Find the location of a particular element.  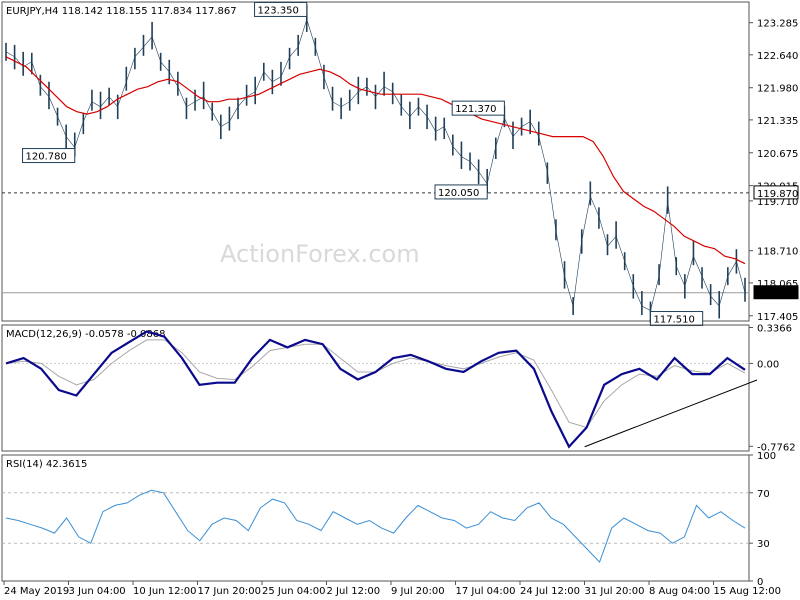

price-tick-label: 120.675 is located at coordinates (777, 154).